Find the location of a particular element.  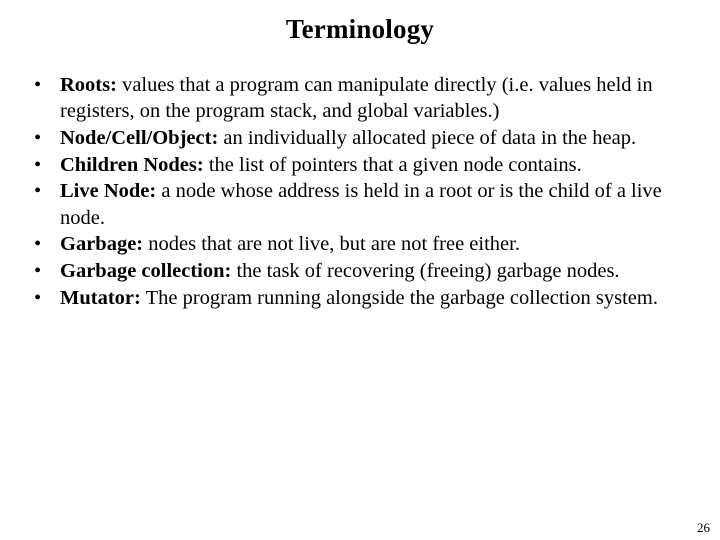

term-label: Roots: is located at coordinates (88, 85).